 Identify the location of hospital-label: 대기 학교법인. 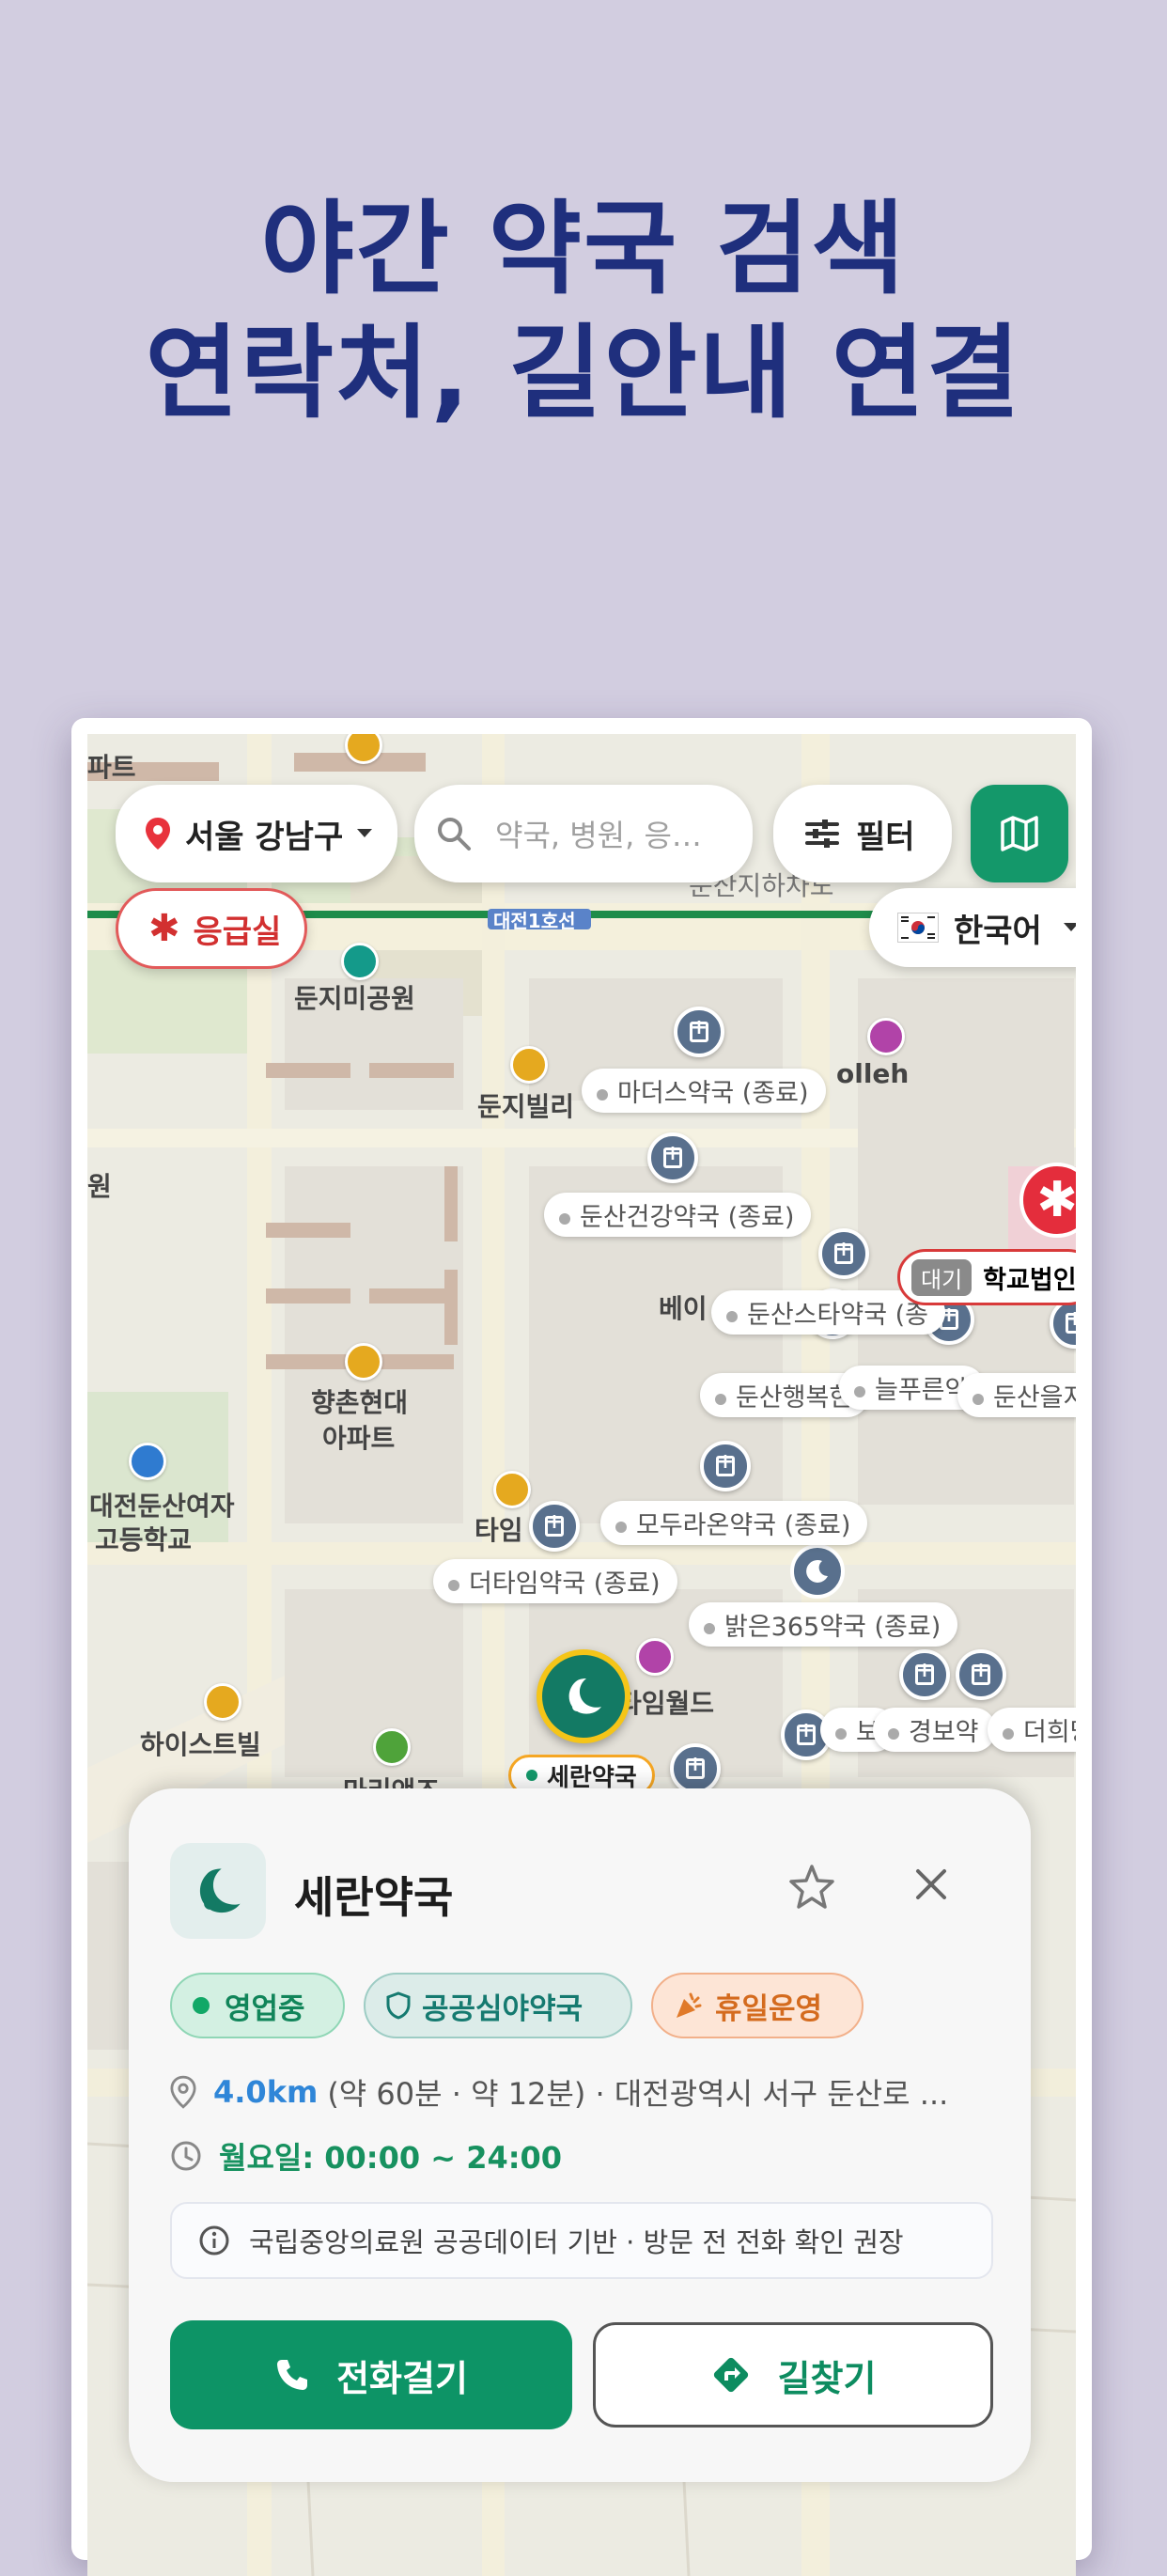
(987, 1277).